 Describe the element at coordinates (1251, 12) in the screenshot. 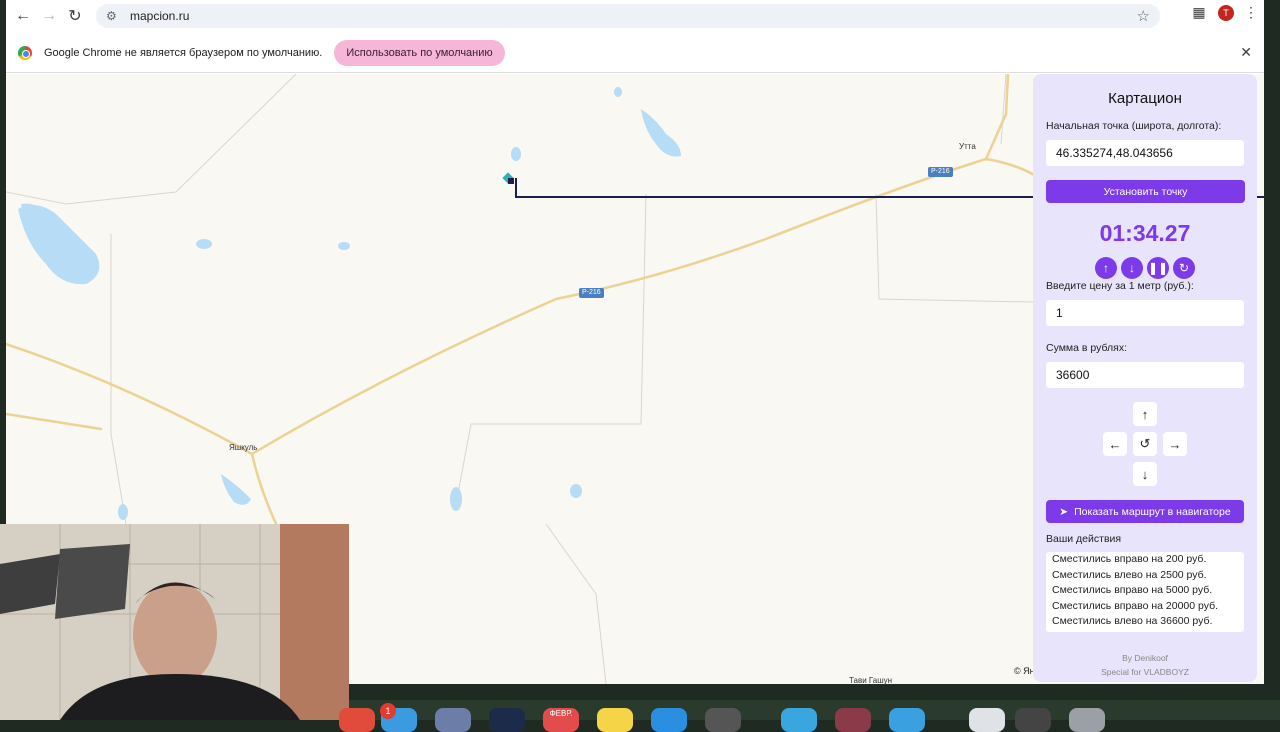

I see `menu-icon: ⋮` at that location.